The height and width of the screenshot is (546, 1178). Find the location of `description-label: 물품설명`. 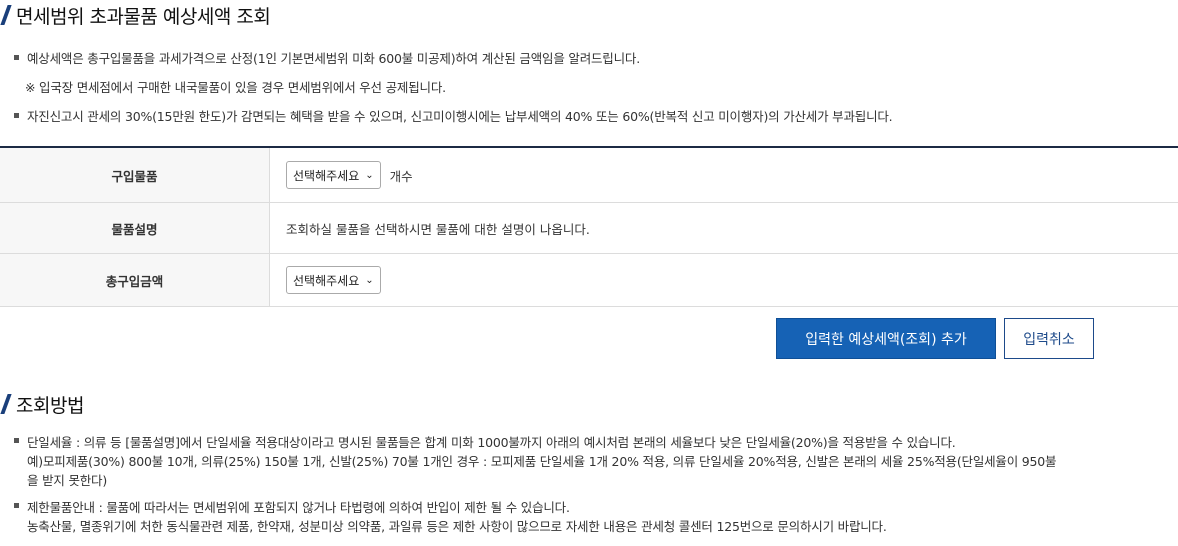

description-label: 물품설명 is located at coordinates (135, 228).